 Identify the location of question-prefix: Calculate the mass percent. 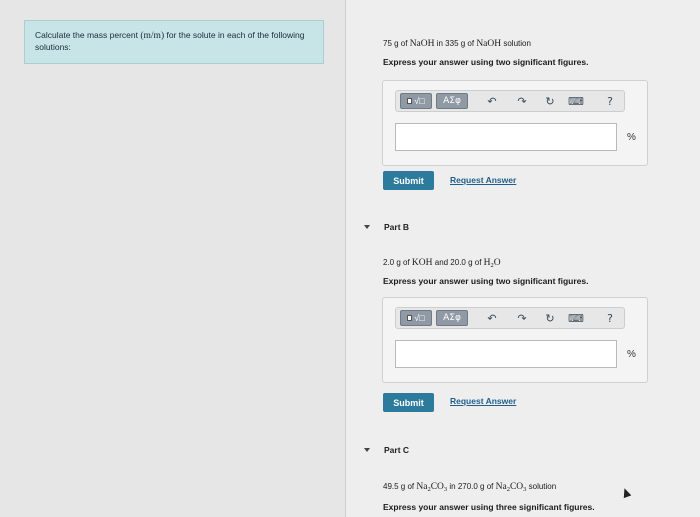
(88, 35).